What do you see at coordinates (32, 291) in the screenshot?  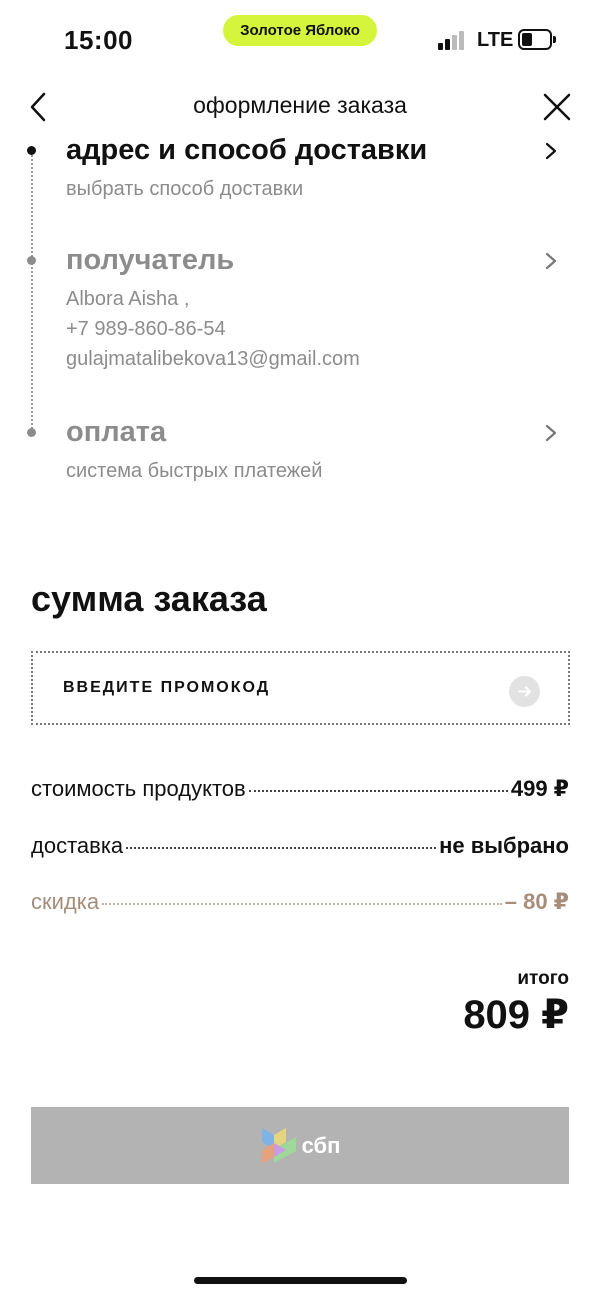 I see `steps-timeline` at bounding box center [32, 291].